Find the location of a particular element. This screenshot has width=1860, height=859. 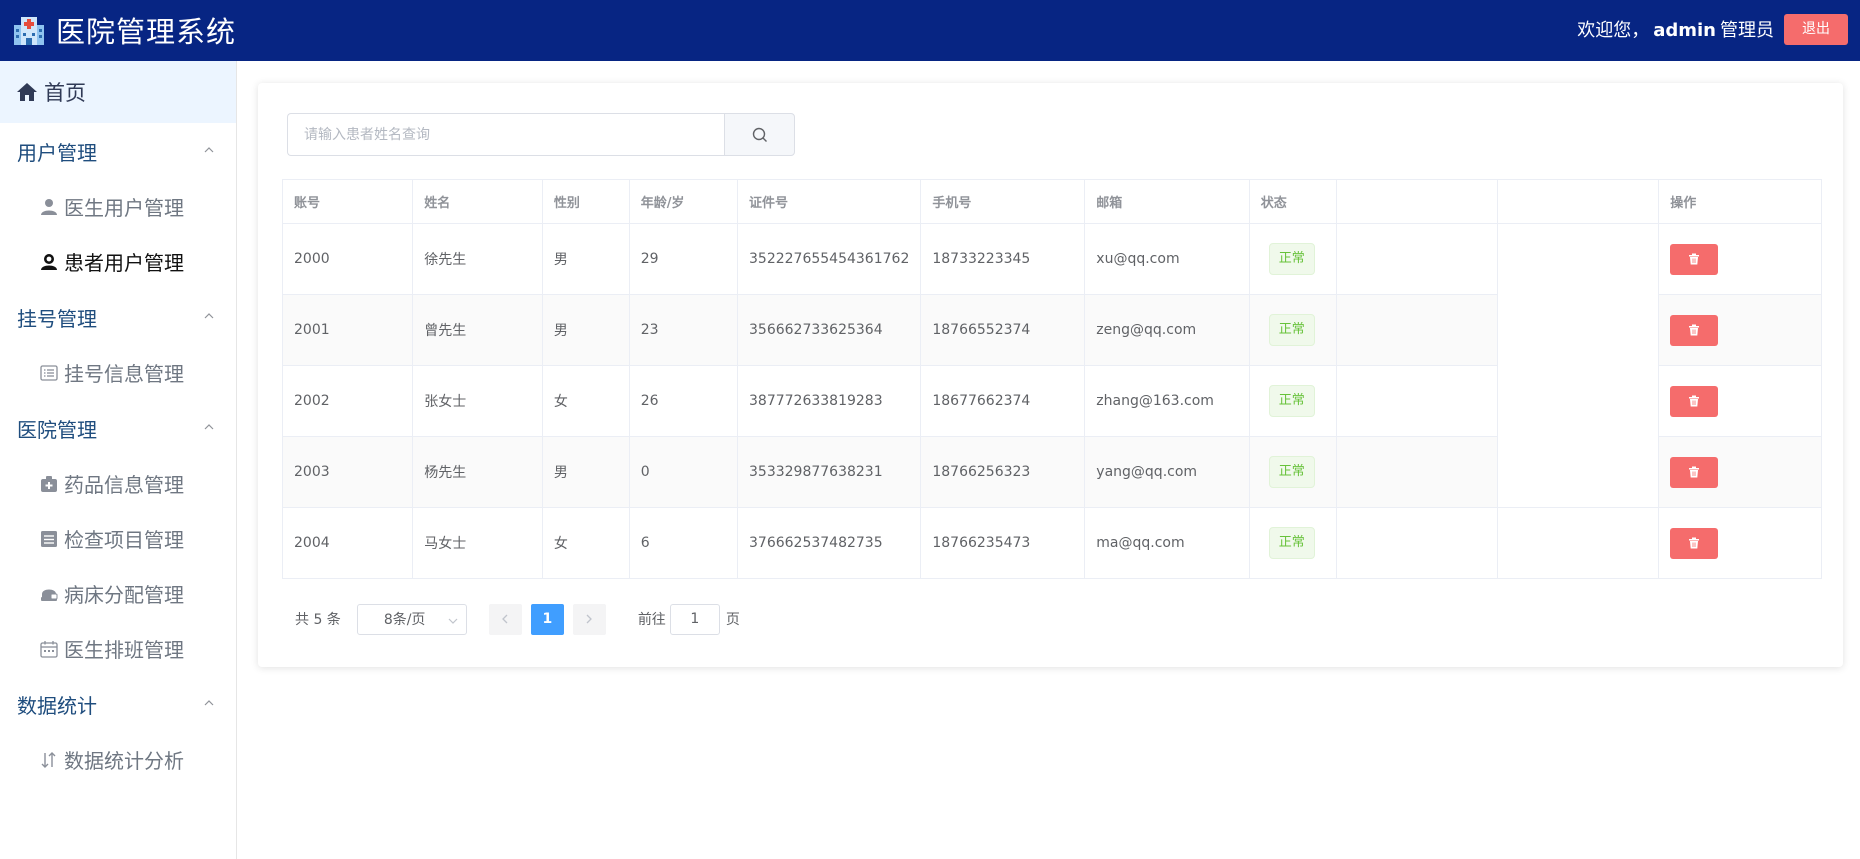

sidebar-item-bed-allocation: 病床分配管理 is located at coordinates (118, 593).